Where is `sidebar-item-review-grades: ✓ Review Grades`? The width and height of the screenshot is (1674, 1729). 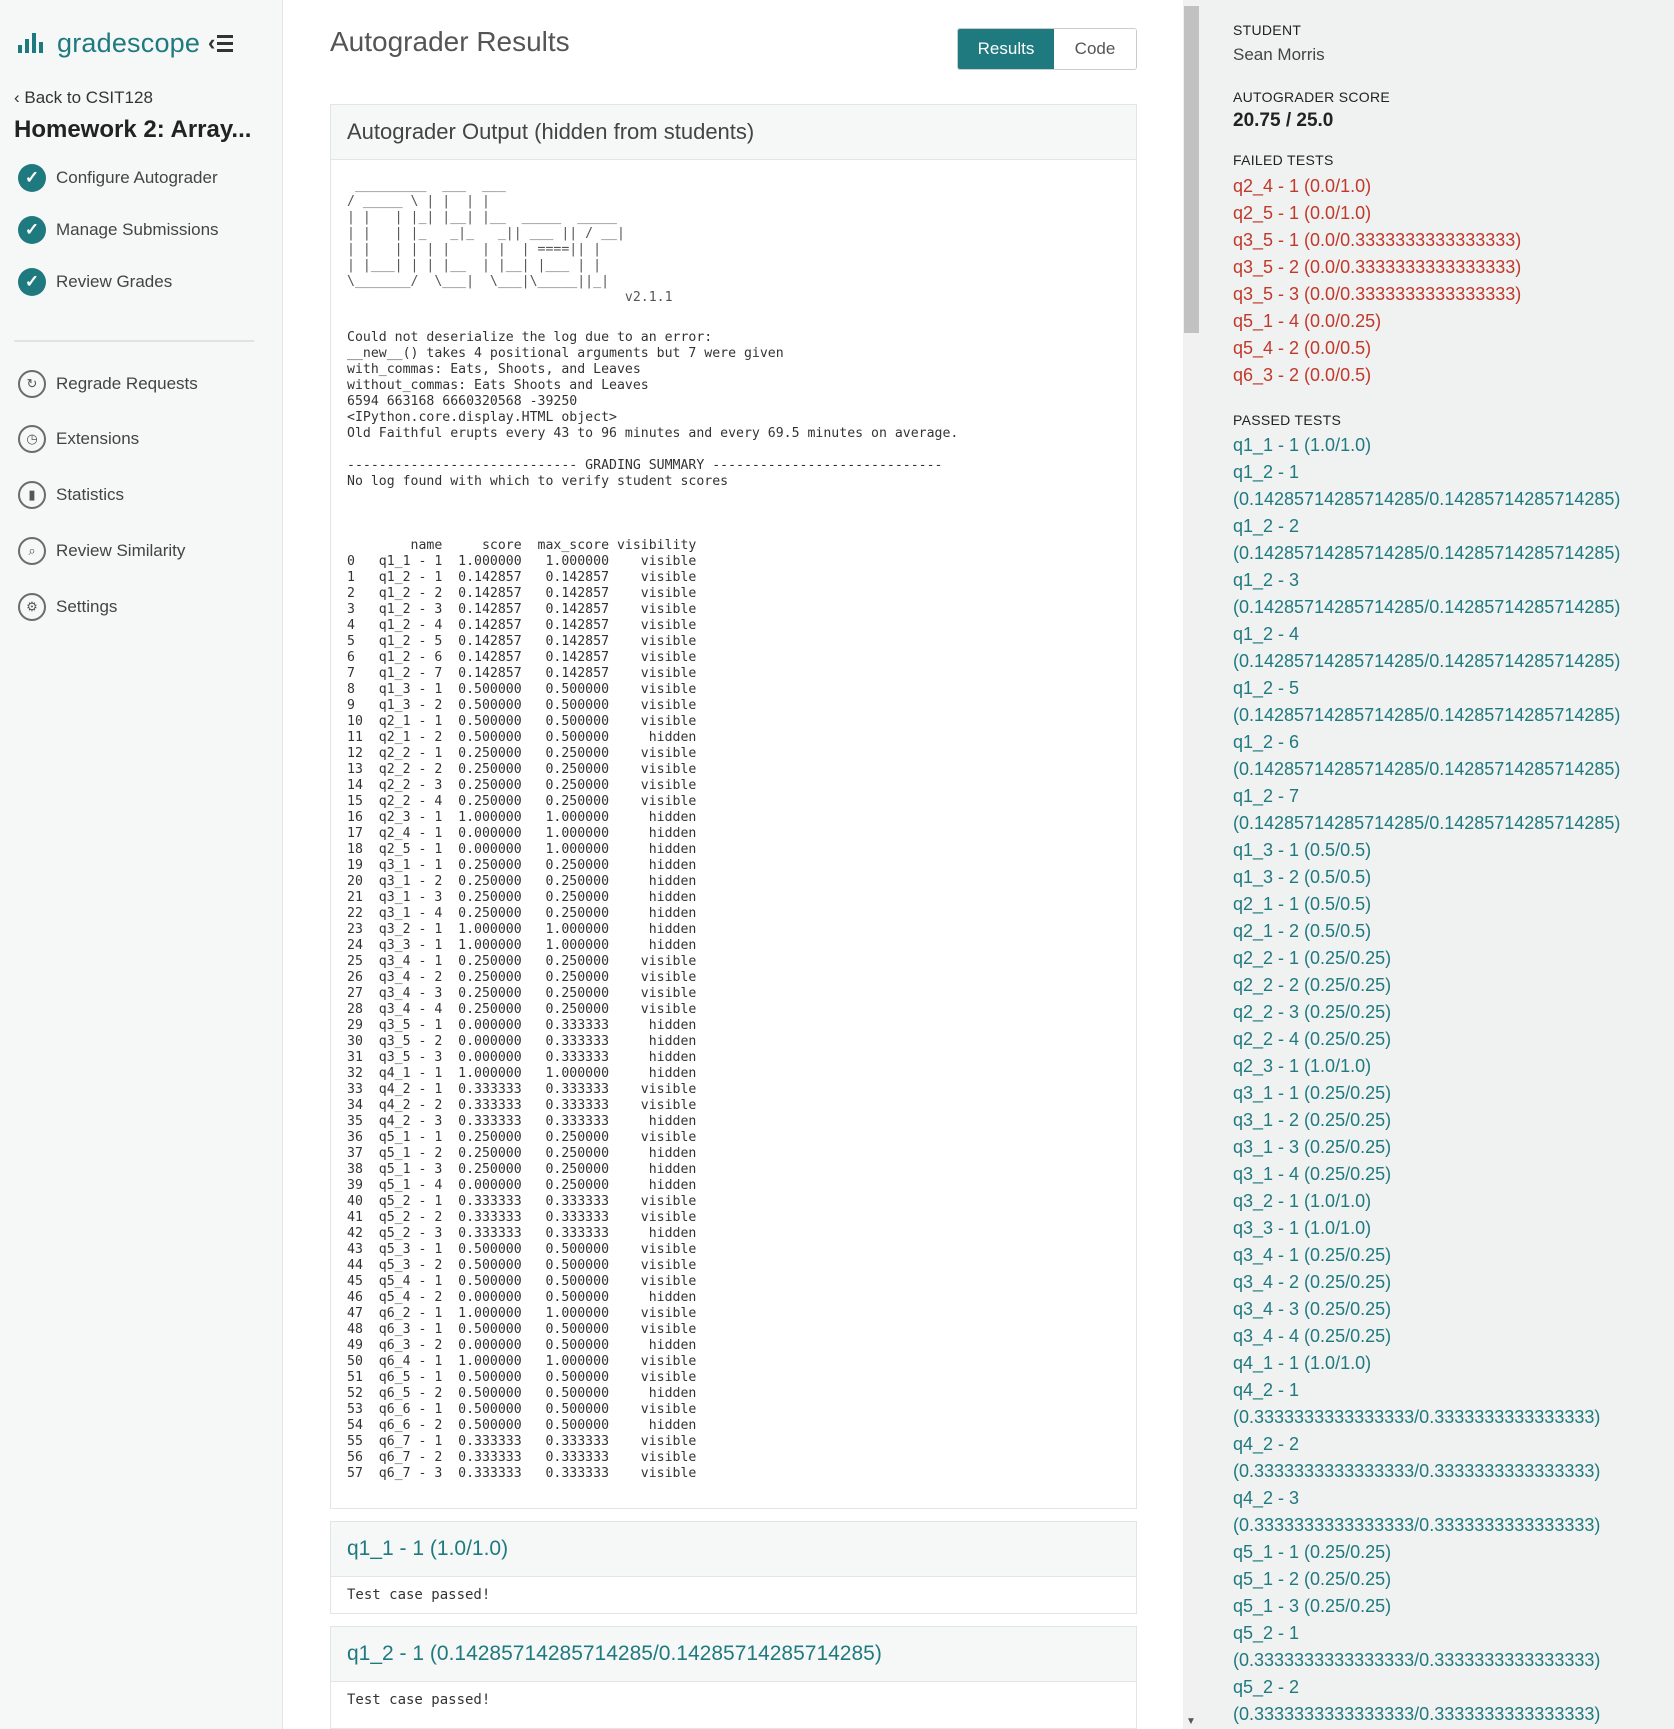 sidebar-item-review-grades: ✓ Review Grades is located at coordinates (95, 282).